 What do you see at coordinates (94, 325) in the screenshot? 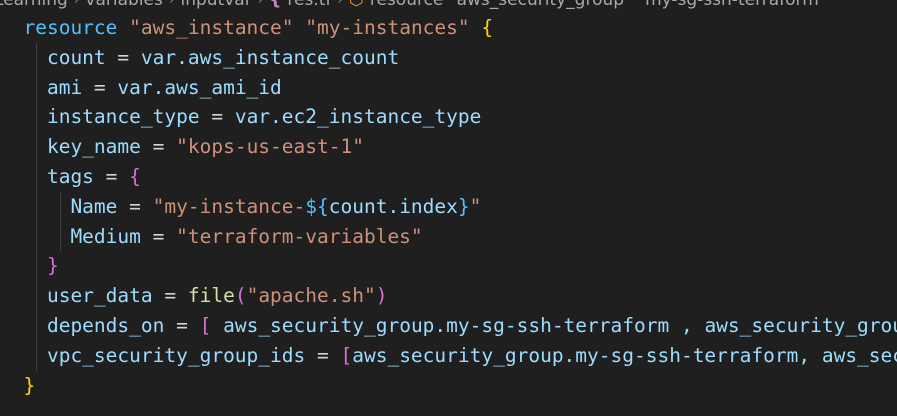
I see `code-token: depends_on` at bounding box center [94, 325].